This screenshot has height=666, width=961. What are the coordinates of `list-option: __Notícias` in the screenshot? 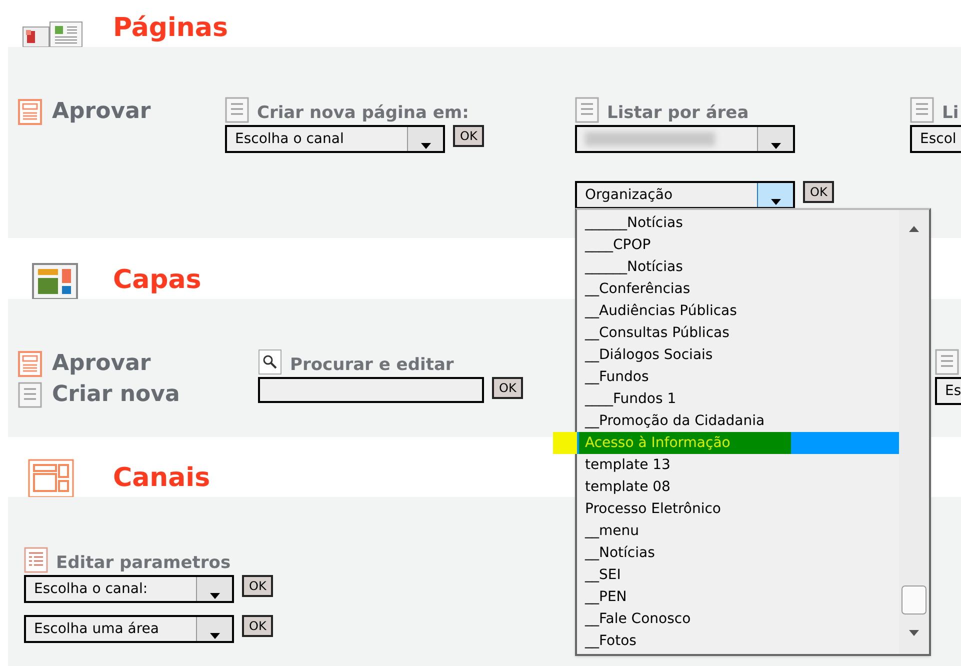 It's located at (741, 553).